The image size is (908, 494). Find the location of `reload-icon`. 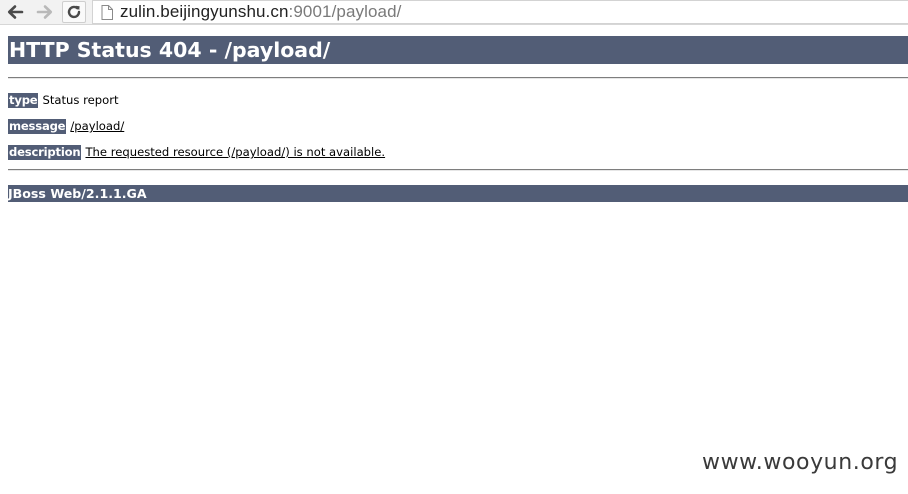

reload-icon is located at coordinates (74, 12).